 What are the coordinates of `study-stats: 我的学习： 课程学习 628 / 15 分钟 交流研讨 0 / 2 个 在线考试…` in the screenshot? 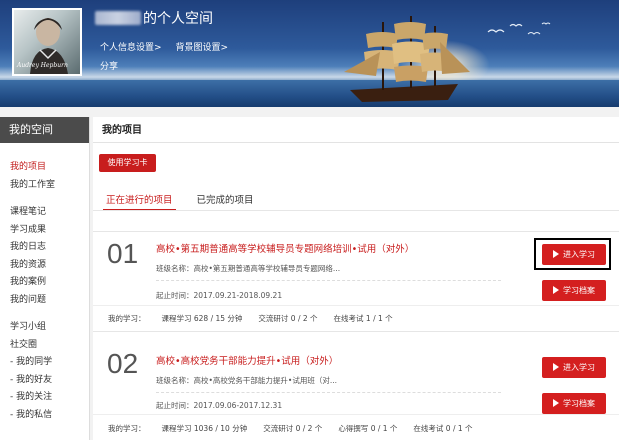 It's located at (258, 318).